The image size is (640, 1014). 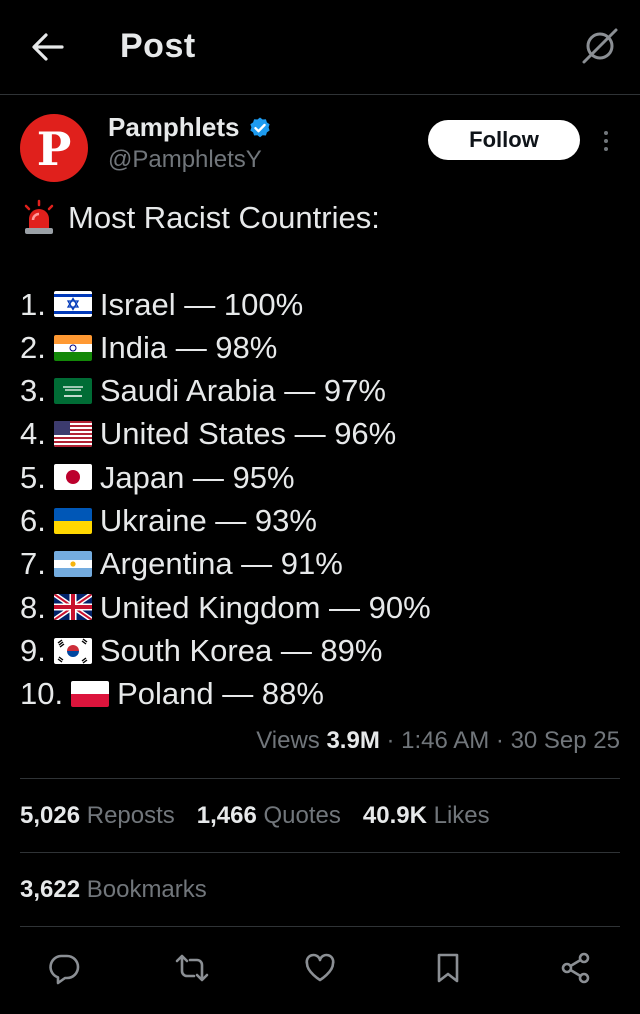 What do you see at coordinates (208, 434) in the screenshot?
I see `list-item: 4. United States — 96%` at bounding box center [208, 434].